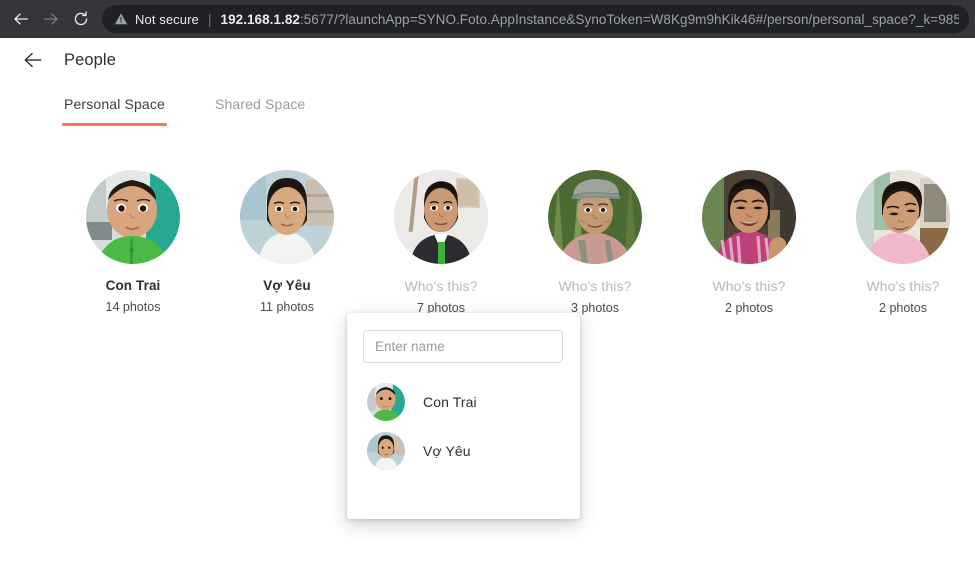 This screenshot has height=584, width=975. I want to click on person-photo-count: 14 photos, so click(133, 307).